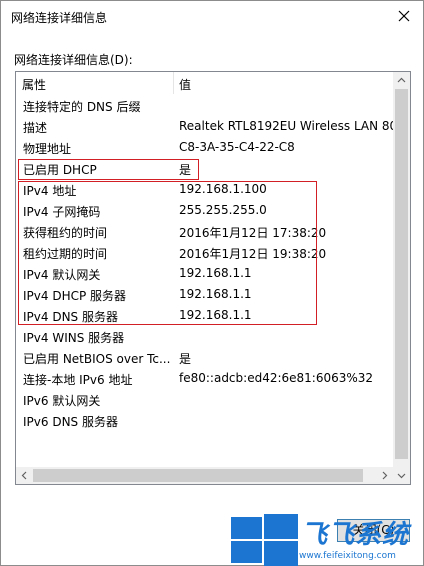  Describe the element at coordinates (185, 84) in the screenshot. I see `column-header-value: 值` at that location.